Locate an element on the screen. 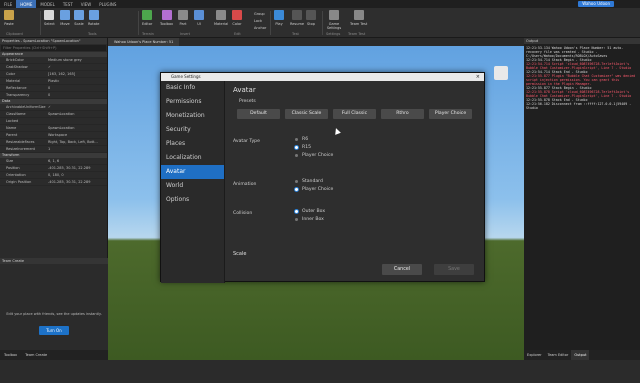 The height and width of the screenshot is (383, 640). sidebar-item-localization: Localization is located at coordinates (192, 158).